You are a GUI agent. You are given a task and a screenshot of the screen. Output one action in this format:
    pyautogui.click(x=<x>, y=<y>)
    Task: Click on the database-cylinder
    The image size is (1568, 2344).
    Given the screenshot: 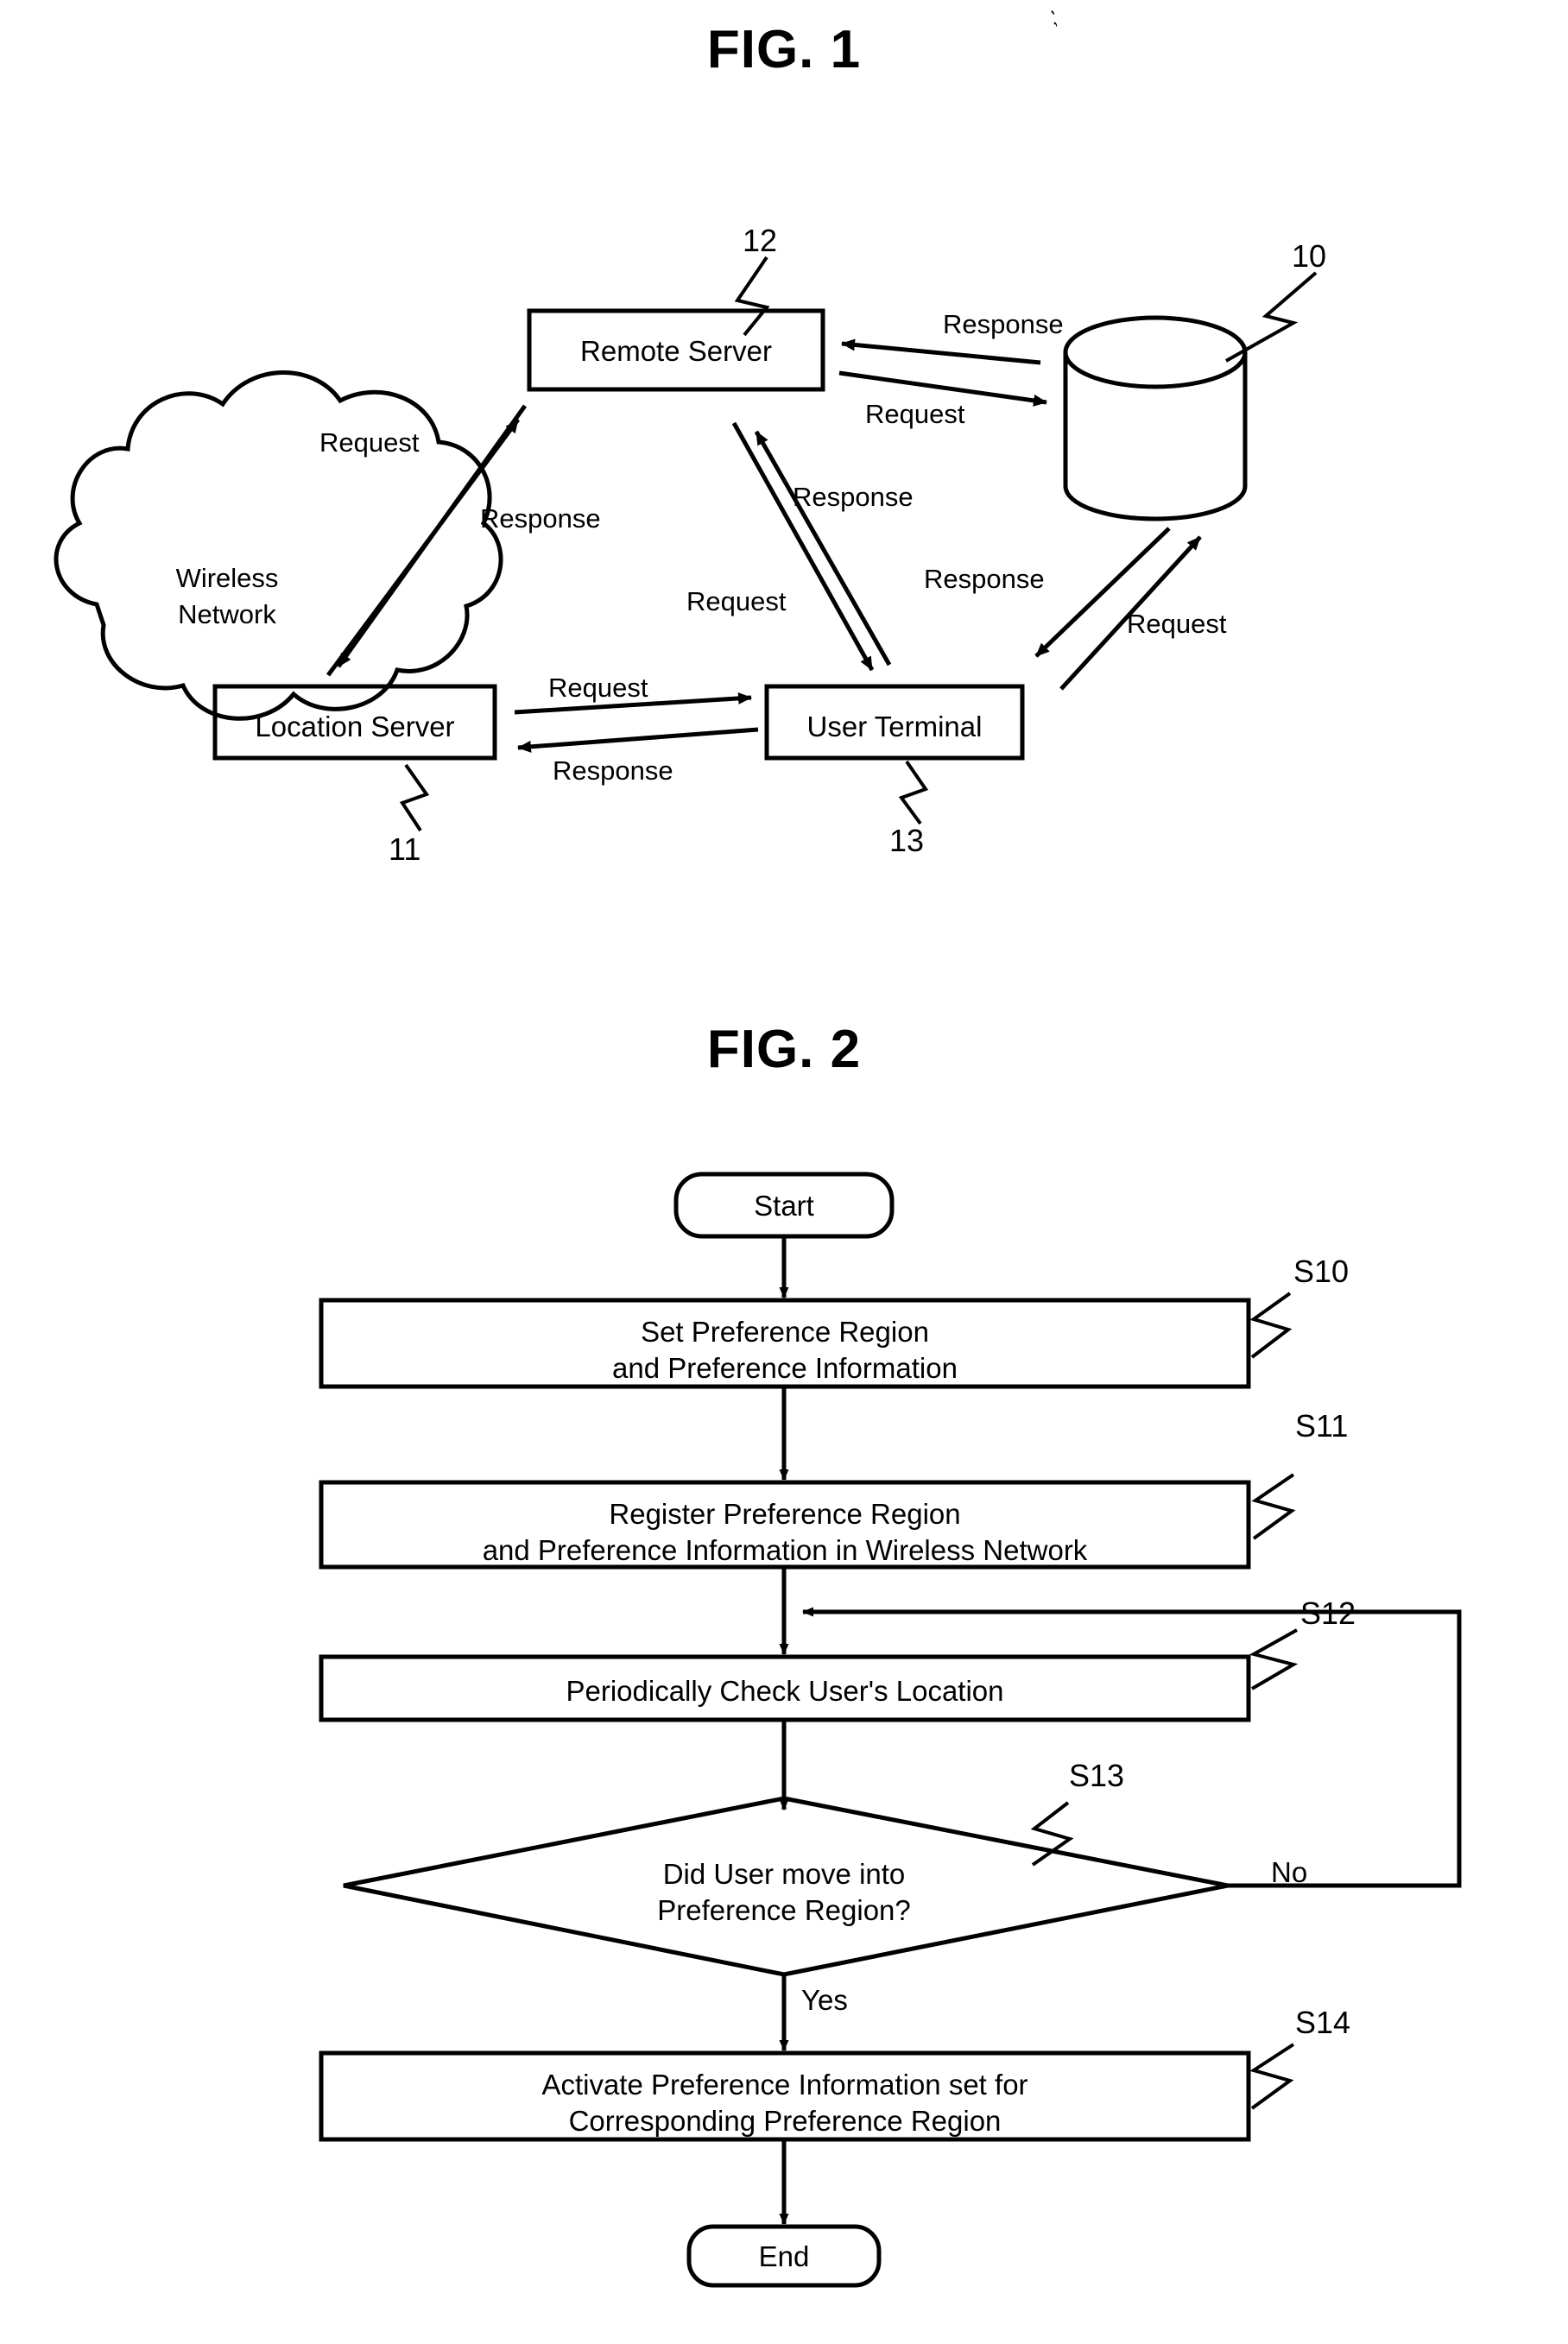 What is the action you would take?
    pyautogui.click(x=1156, y=418)
    